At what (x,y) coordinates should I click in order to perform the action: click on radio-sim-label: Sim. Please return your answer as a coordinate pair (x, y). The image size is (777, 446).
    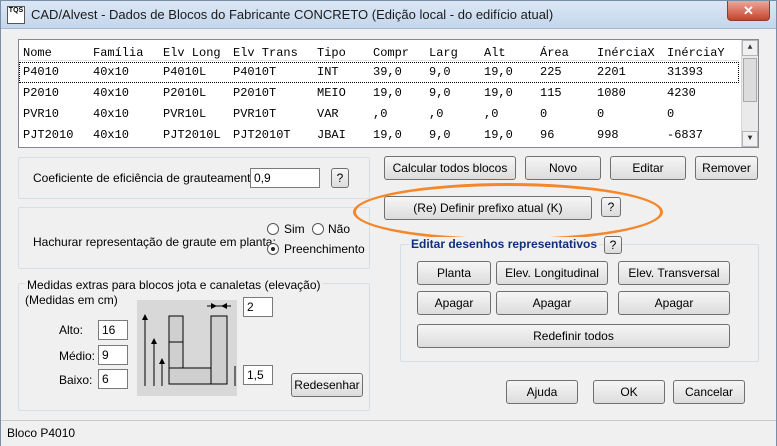
    Looking at the image, I should click on (294, 229).